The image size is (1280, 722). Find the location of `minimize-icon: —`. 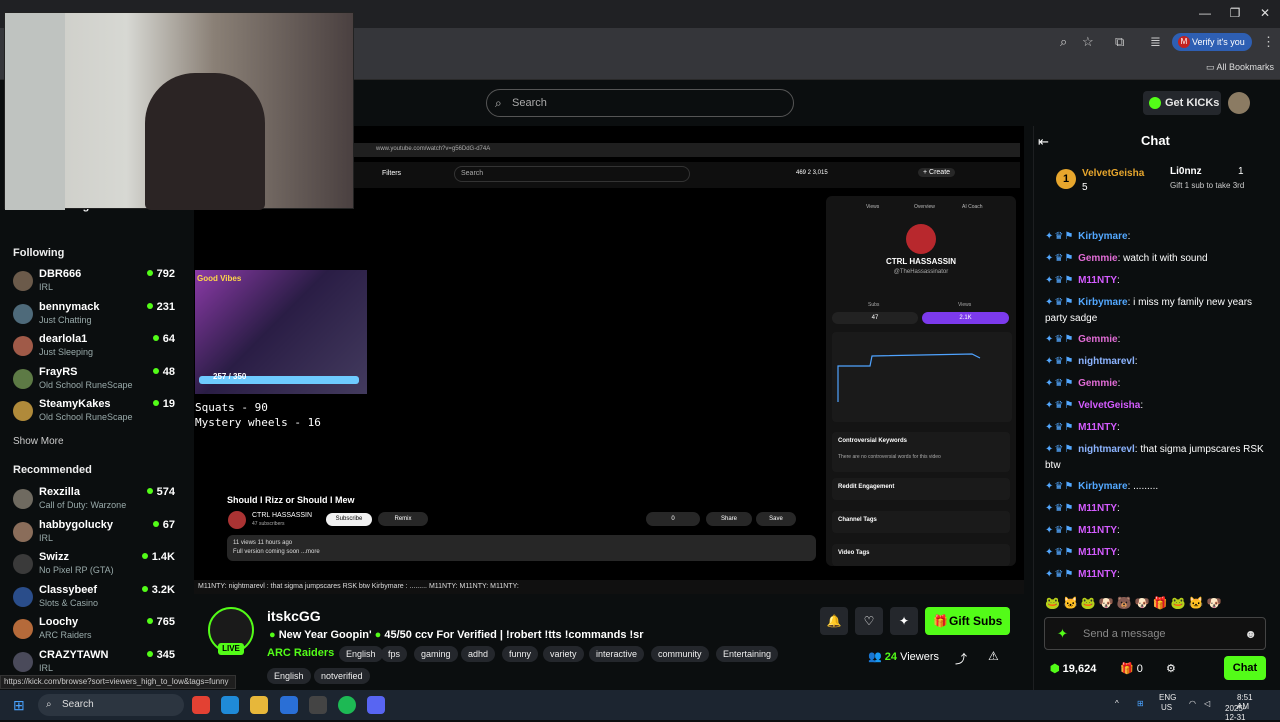

minimize-icon: — is located at coordinates (1205, 14).